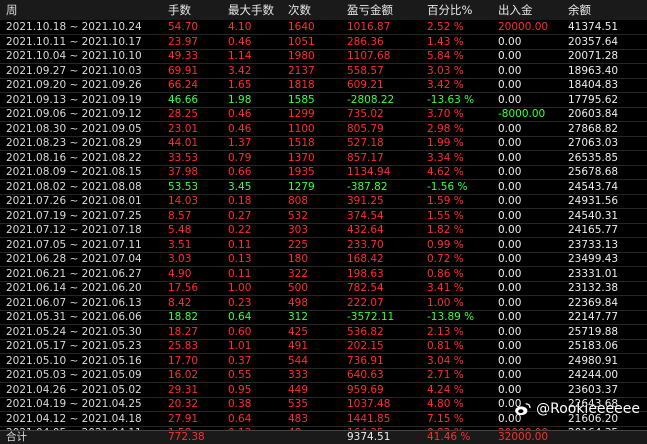  I want to click on header-pnl: 盈亏金额, so click(370, 10).